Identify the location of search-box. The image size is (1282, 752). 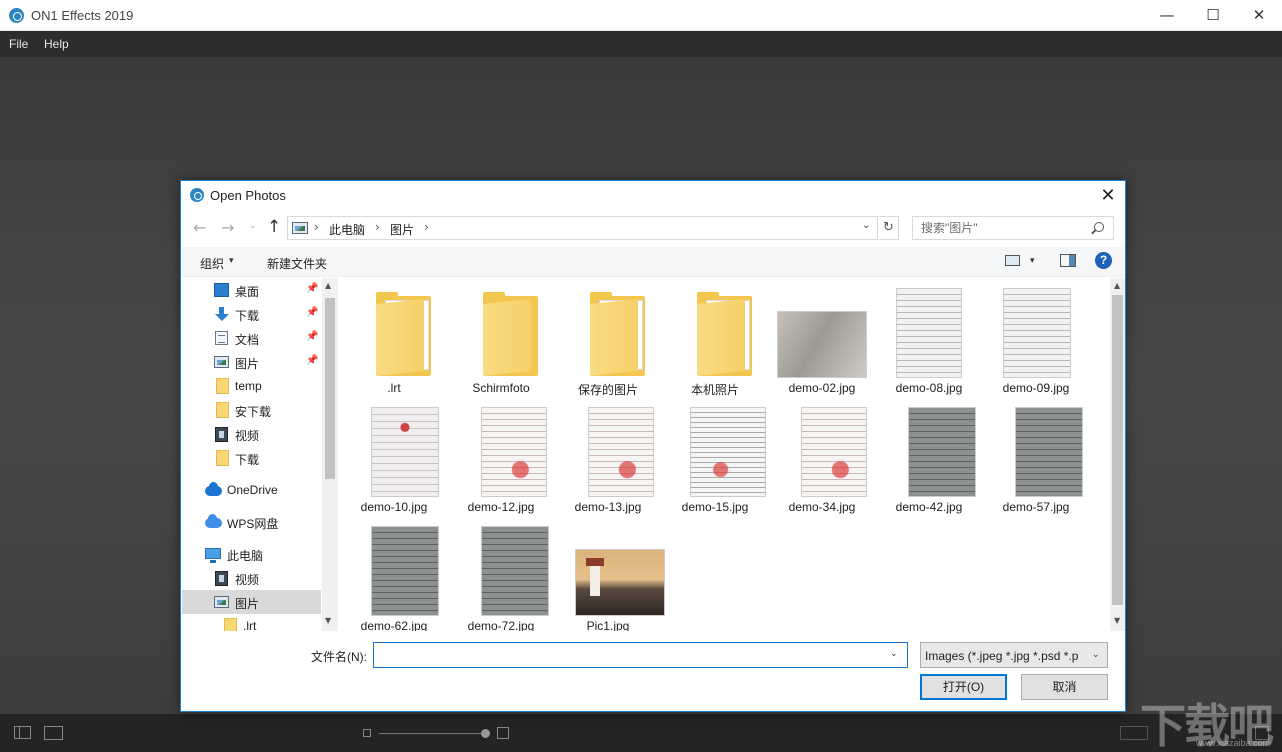
(1013, 228).